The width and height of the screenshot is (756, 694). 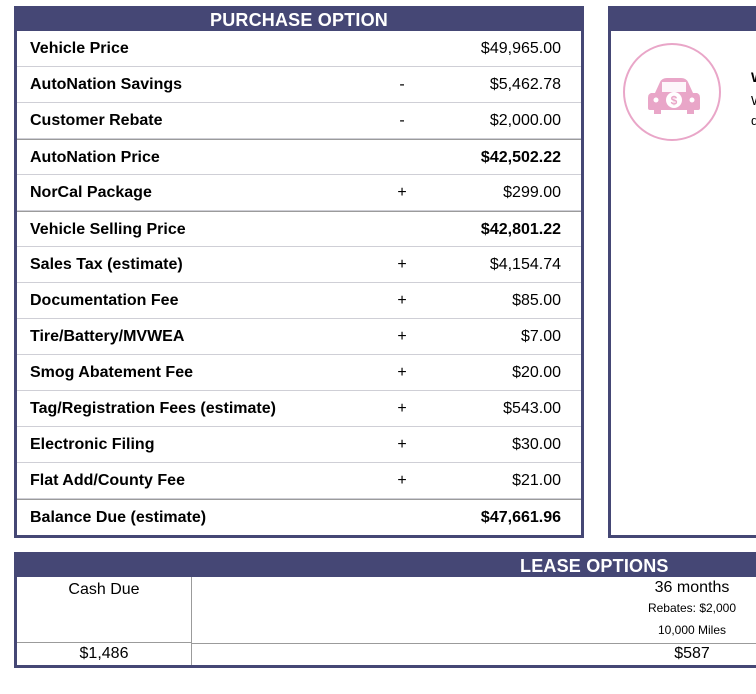 What do you see at coordinates (96, 120) in the screenshot?
I see `purchase-row-label: Customer Rebate` at bounding box center [96, 120].